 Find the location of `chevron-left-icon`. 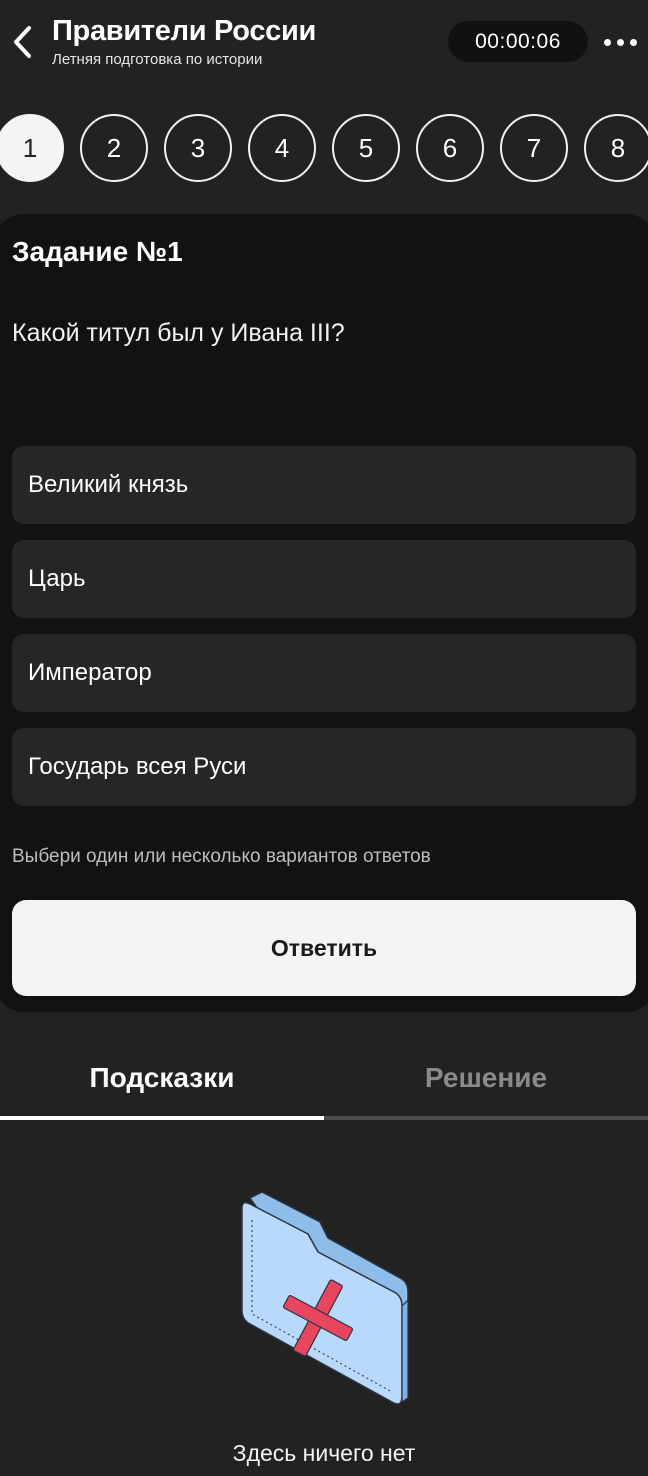

chevron-left-icon is located at coordinates (22, 42).